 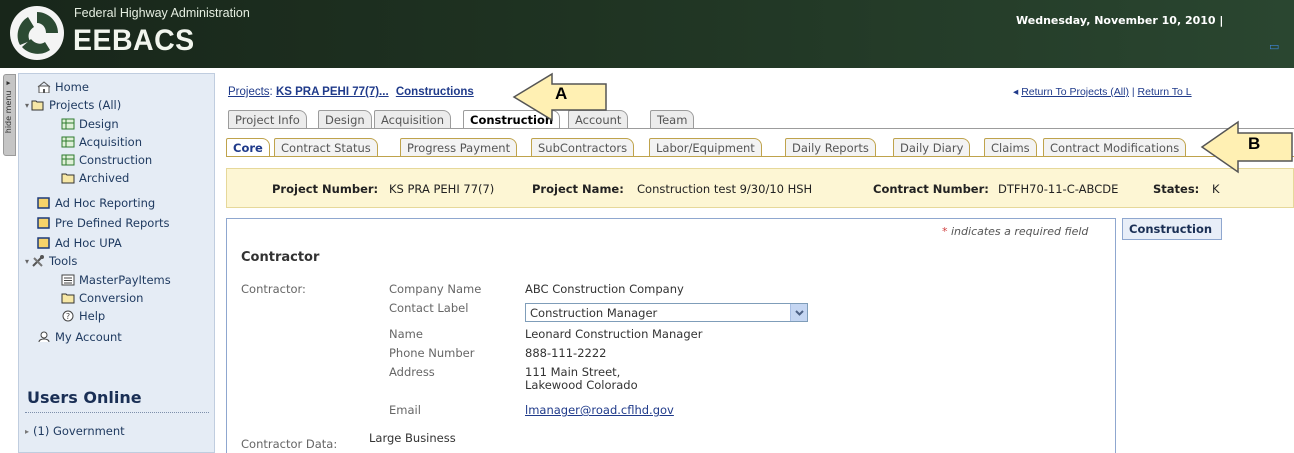 I want to click on tab-labor-equipment: Labor/Equipment, so click(x=705, y=147).